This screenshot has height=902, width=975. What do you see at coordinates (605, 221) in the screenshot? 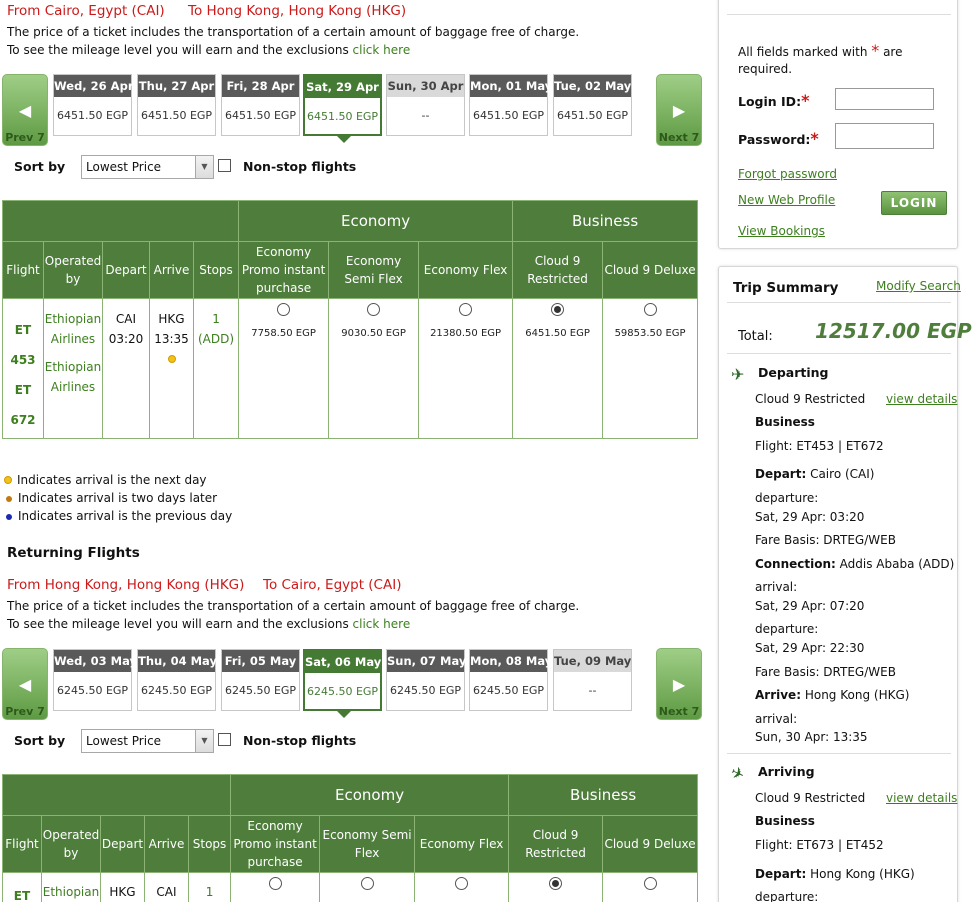
I see `cabin-header-business: Business` at bounding box center [605, 221].